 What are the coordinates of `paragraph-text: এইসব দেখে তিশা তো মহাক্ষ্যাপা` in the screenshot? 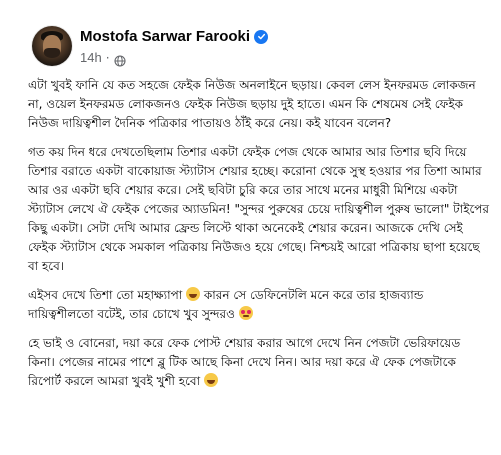 It's located at (105, 295).